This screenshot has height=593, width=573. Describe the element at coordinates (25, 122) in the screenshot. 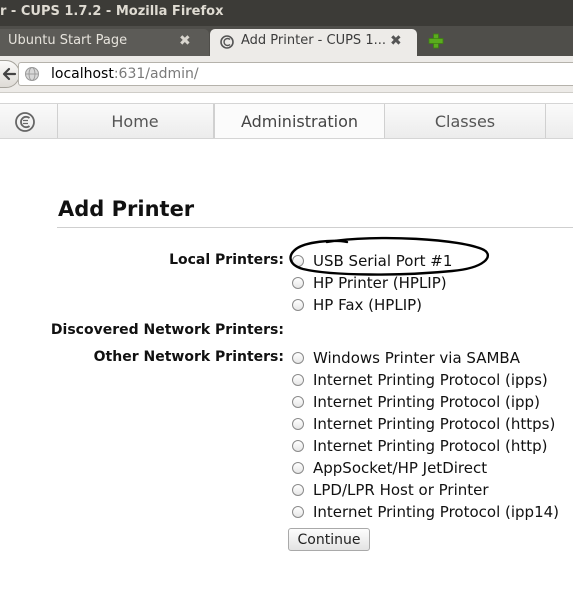

I see `cups-logo-icon` at that location.